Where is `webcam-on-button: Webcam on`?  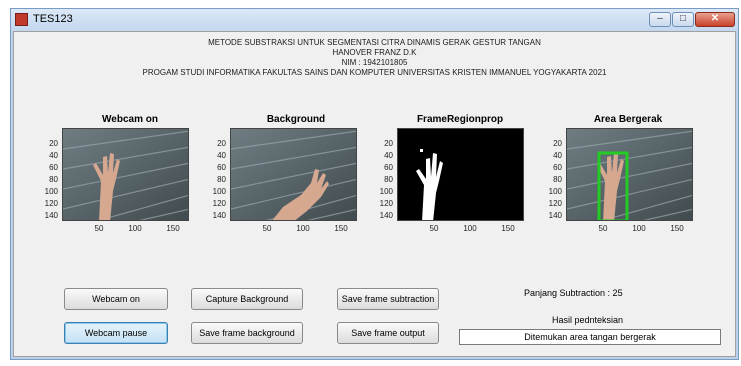
webcam-on-button: Webcam on is located at coordinates (116, 299).